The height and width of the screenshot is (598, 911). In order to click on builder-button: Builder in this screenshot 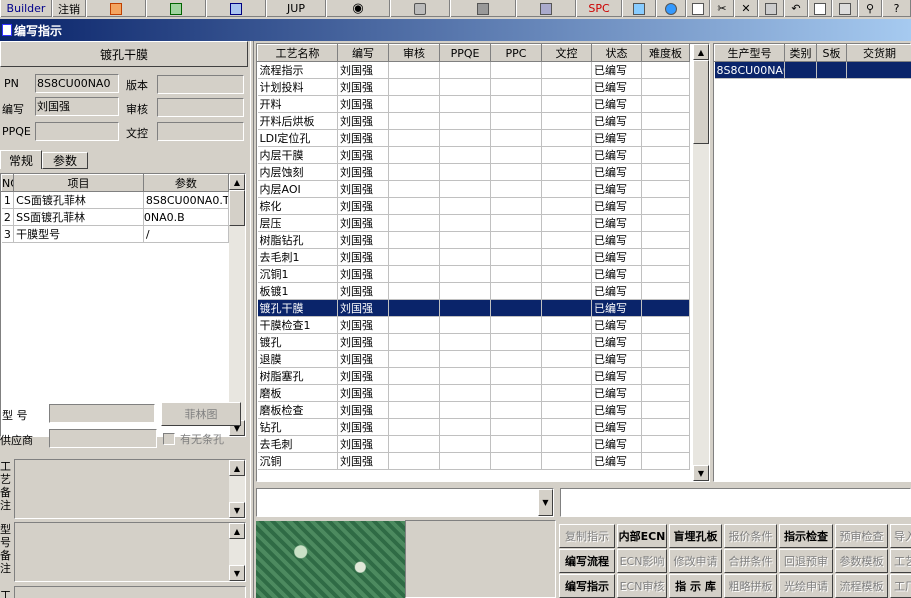, I will do `click(26, 8)`.